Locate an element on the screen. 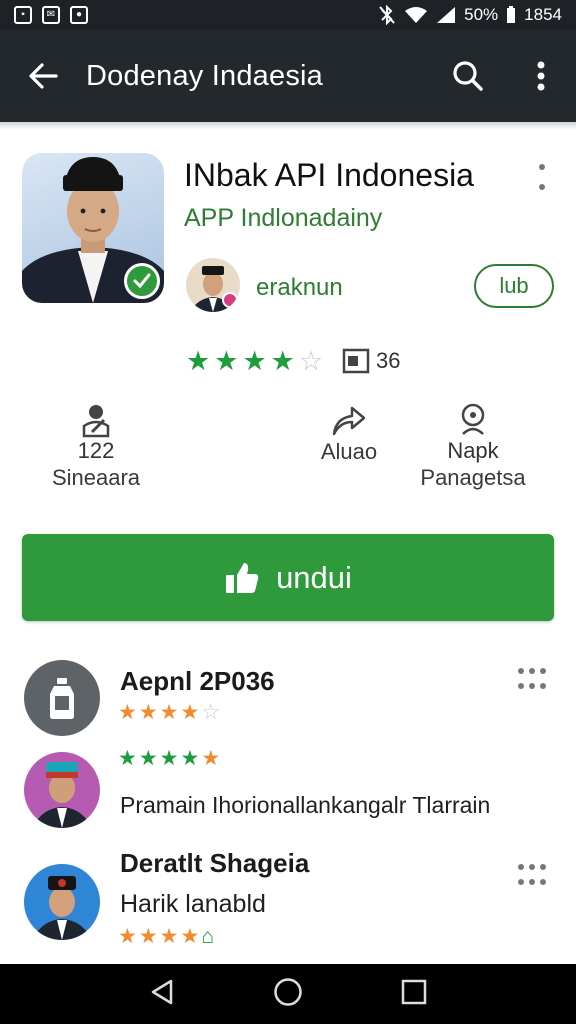 This screenshot has width=576, height=1024. media-notification-icon: ● is located at coordinates (79, 15).